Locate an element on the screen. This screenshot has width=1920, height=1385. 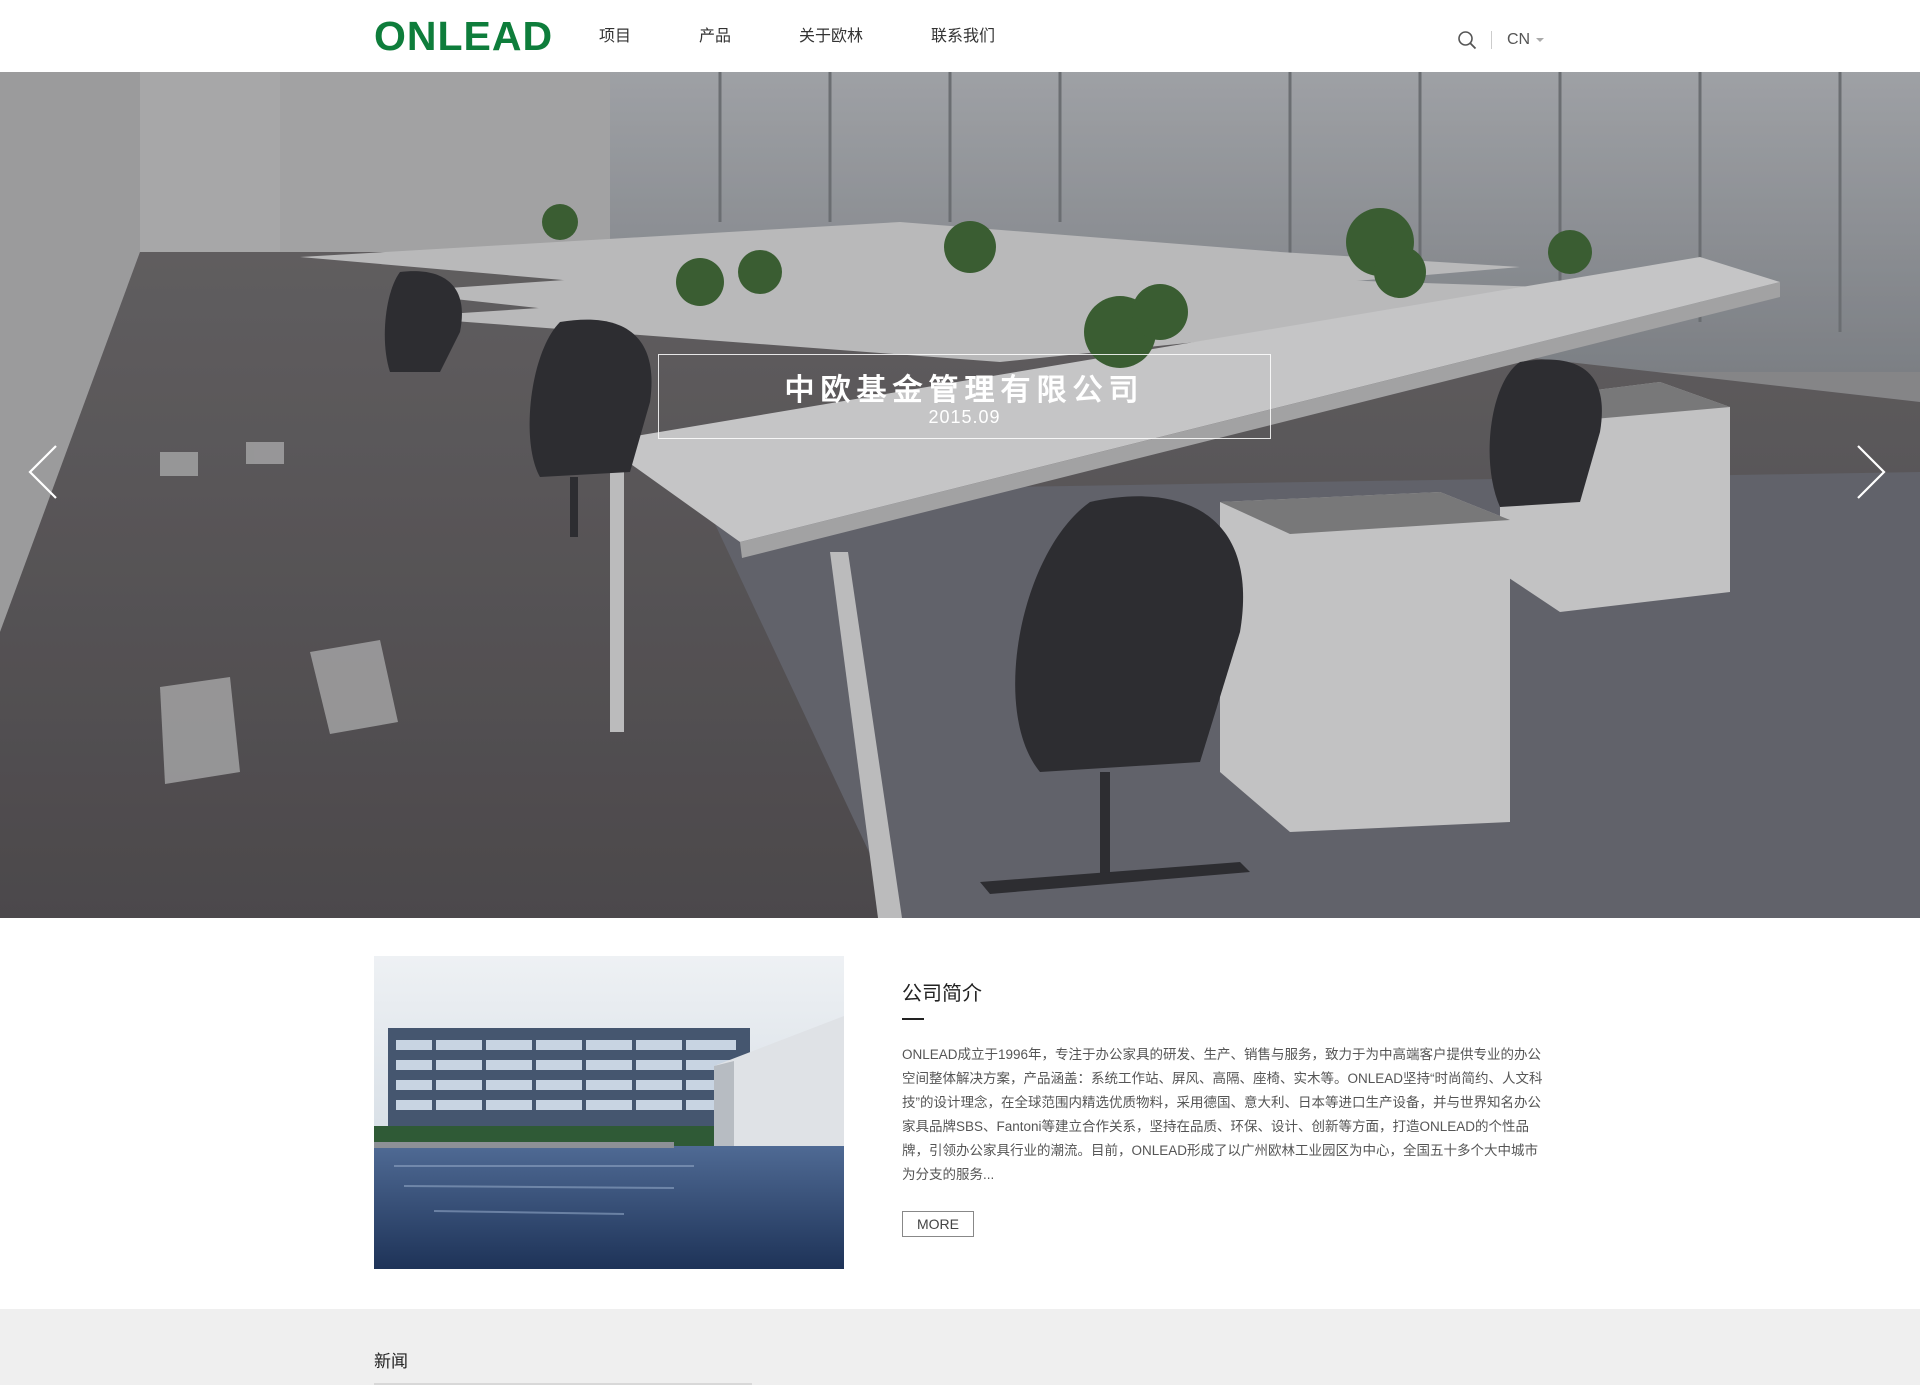
caret-down-icon is located at coordinates (1540, 40).